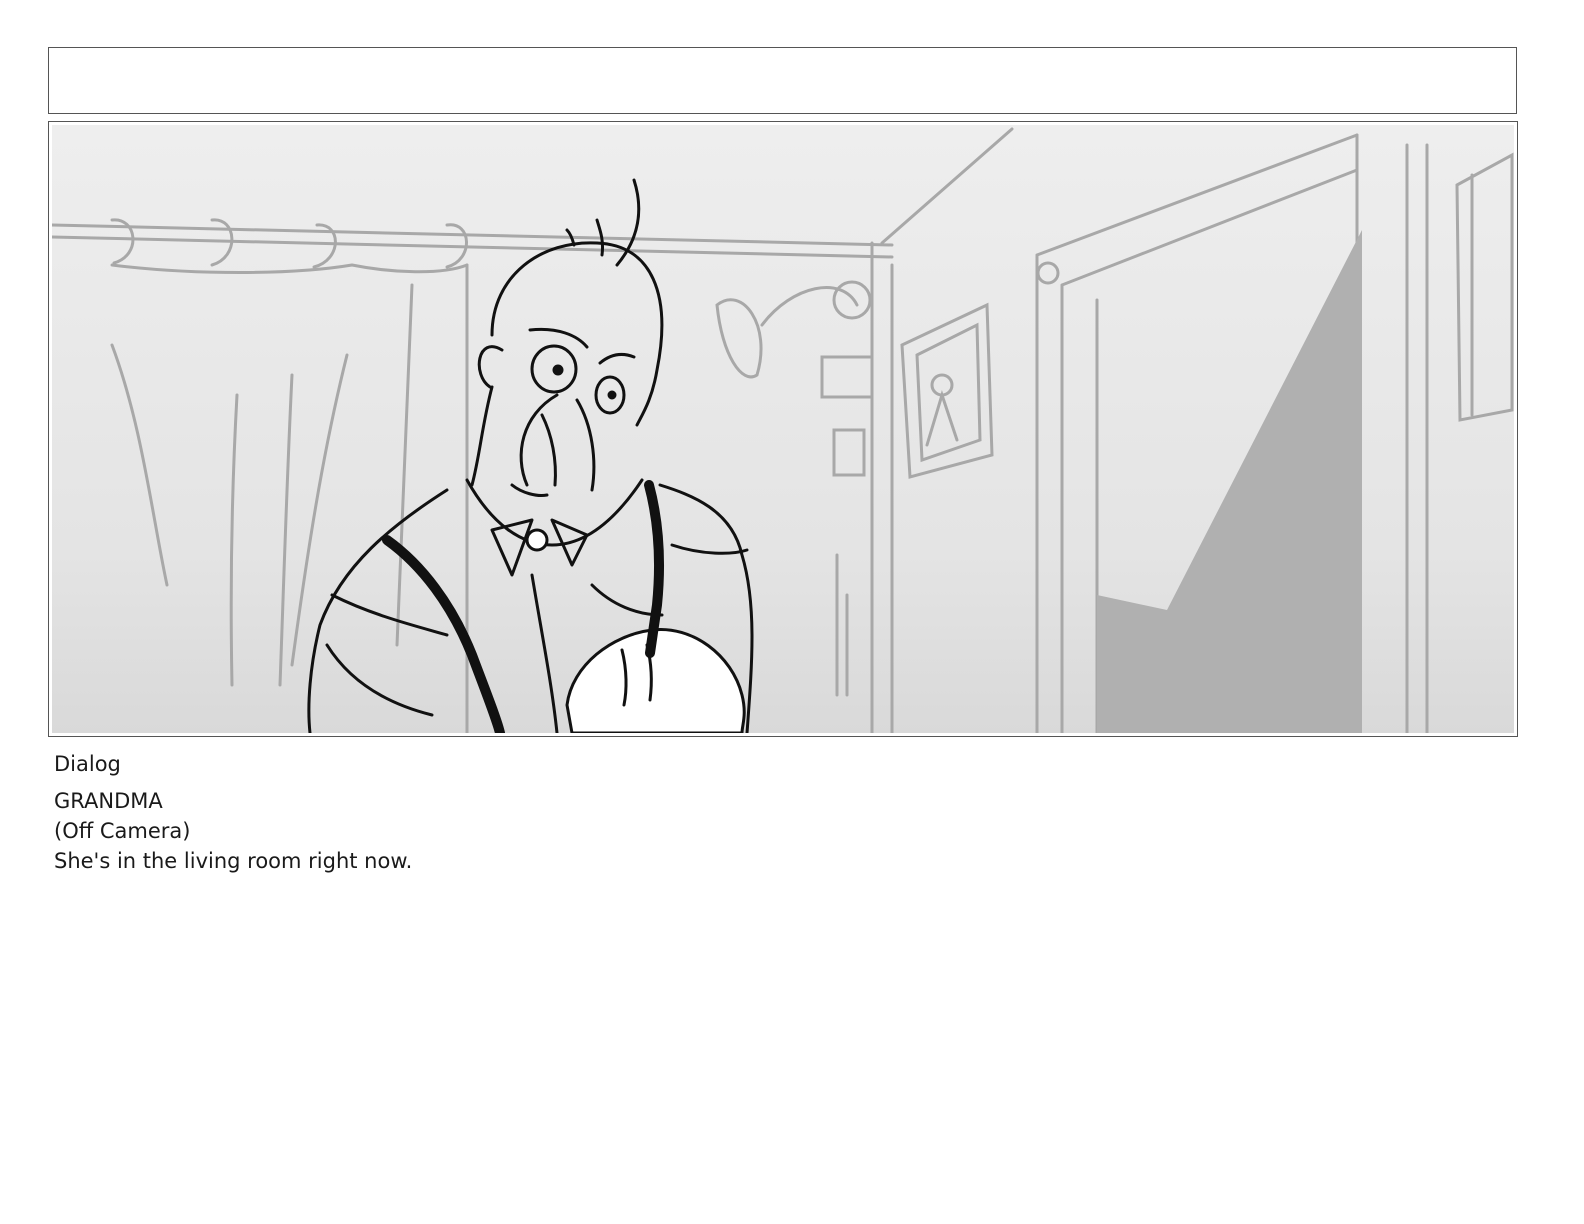 The image size is (1584, 1224). What do you see at coordinates (473, 241) in the screenshot?
I see `curtain-rod` at bounding box center [473, 241].